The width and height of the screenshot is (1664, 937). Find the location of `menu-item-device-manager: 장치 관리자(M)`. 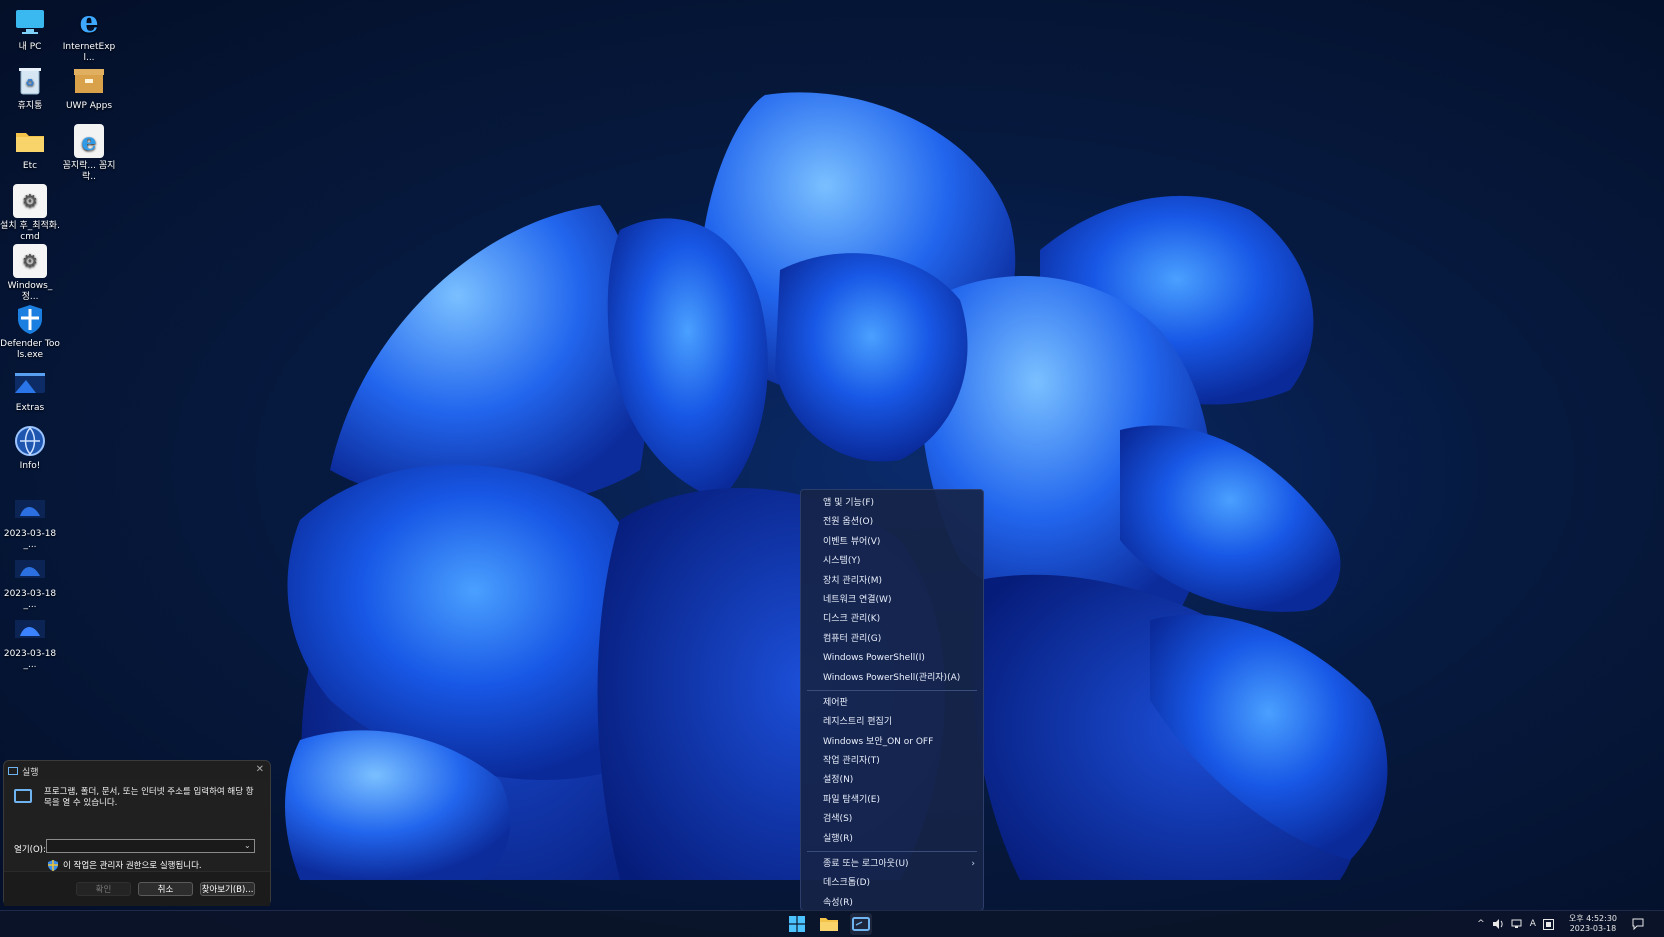

menu-item-device-manager: 장치 관리자(M) is located at coordinates (892, 581).